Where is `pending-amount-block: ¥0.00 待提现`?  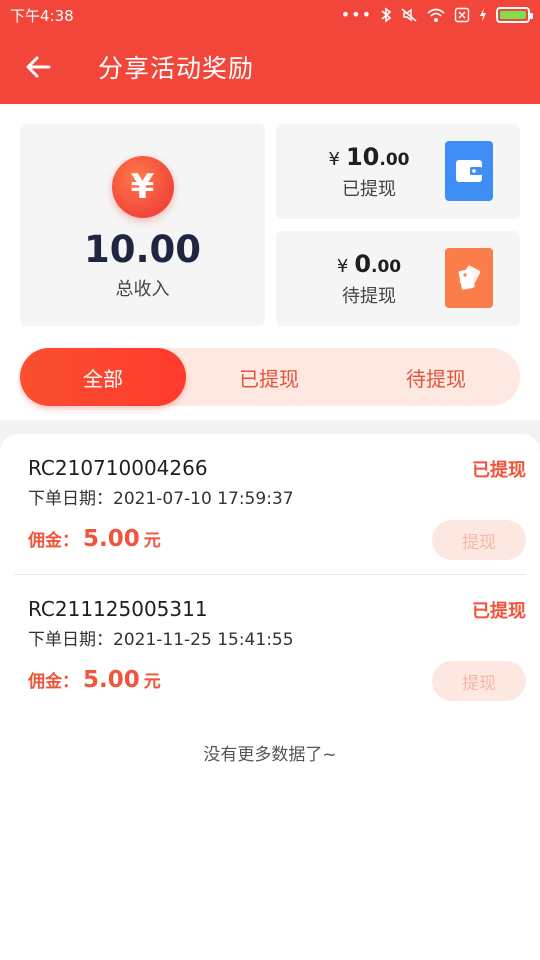 pending-amount-block: ¥0.00 待提现 is located at coordinates (369, 278).